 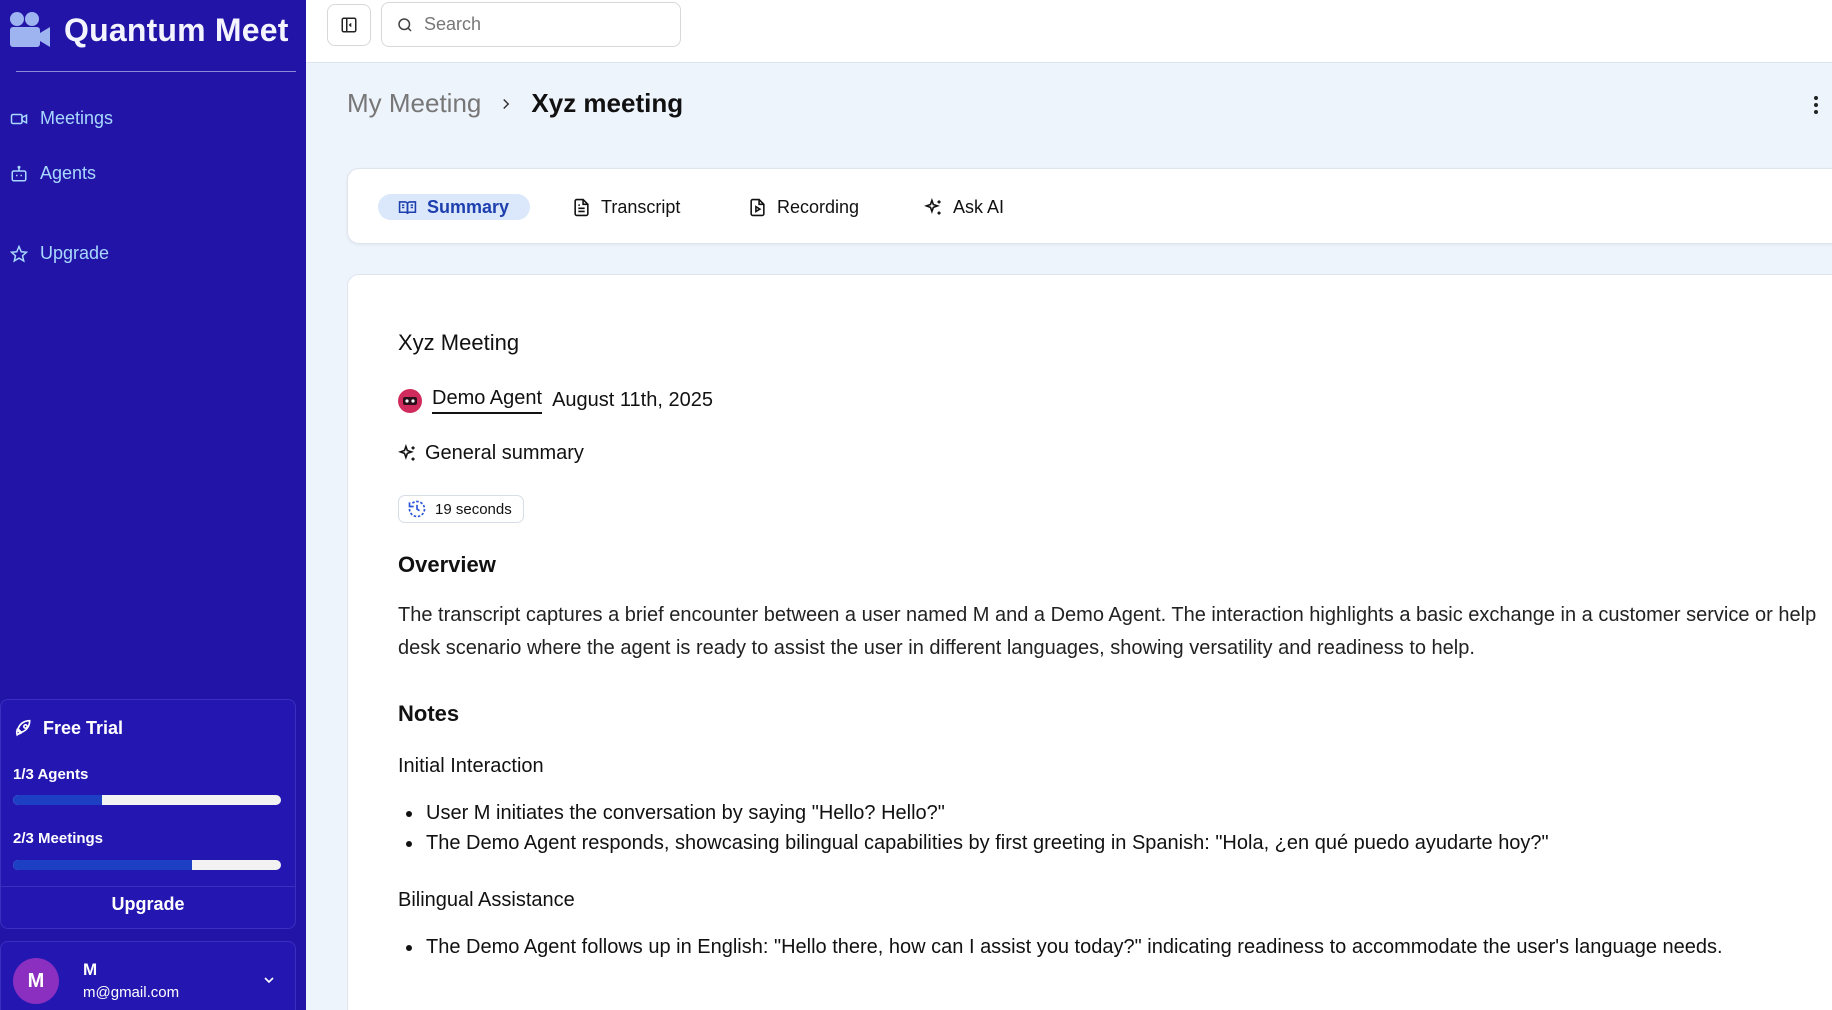 What do you see at coordinates (23, 727) in the screenshot?
I see `rocket-icon` at bounding box center [23, 727].